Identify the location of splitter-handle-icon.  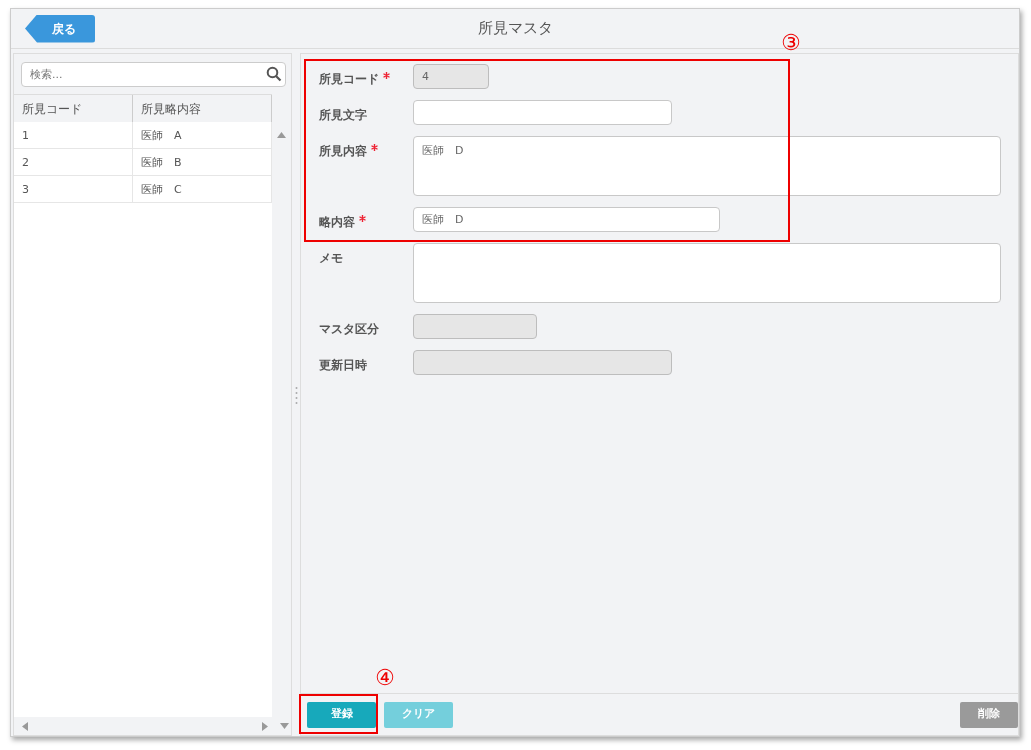
(296, 394).